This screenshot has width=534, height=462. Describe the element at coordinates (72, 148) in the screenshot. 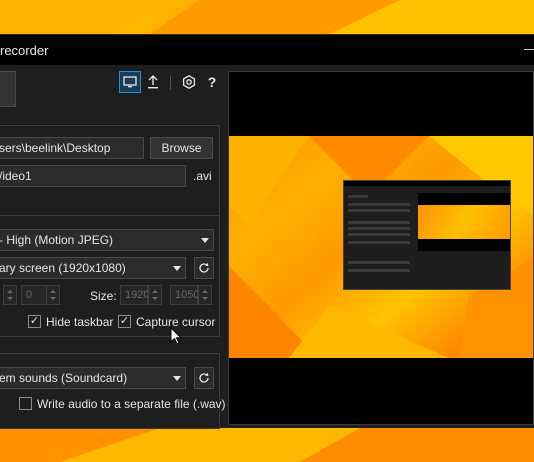

I see `folder-path-field: sers\beelink\Desktop` at that location.